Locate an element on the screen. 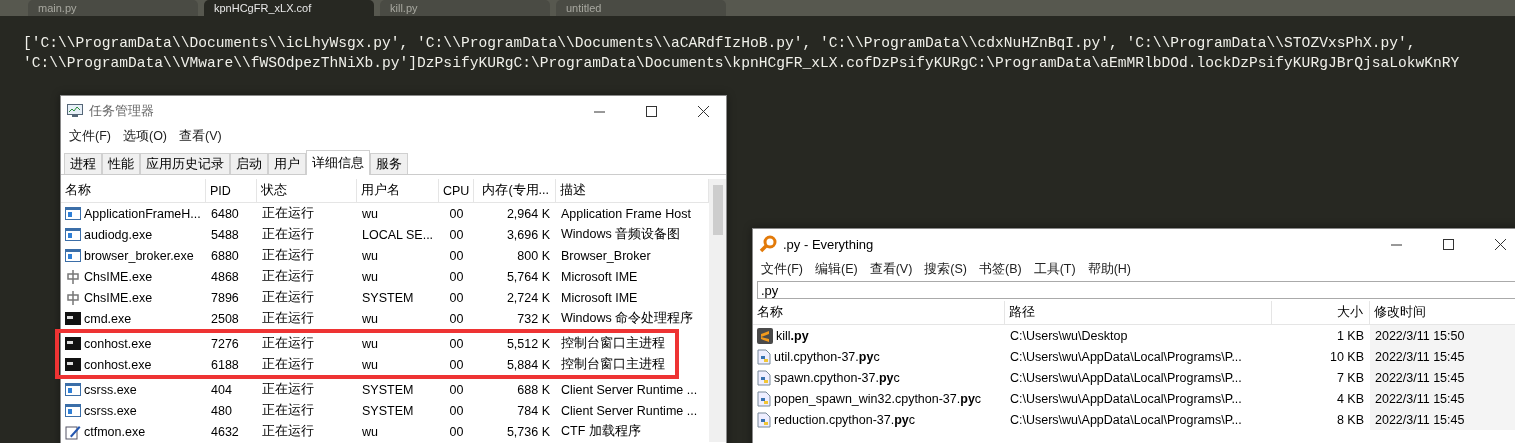 This screenshot has width=1515, height=443. scrollbar is located at coordinates (717, 310).